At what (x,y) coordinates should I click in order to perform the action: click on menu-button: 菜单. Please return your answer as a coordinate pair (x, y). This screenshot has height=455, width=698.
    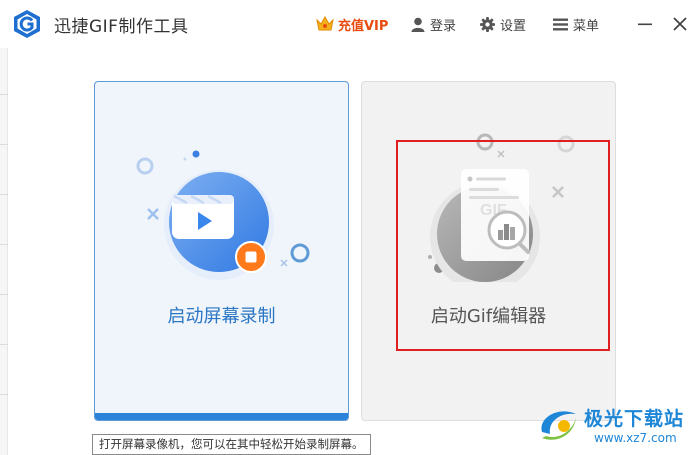
    Looking at the image, I should click on (576, 24).